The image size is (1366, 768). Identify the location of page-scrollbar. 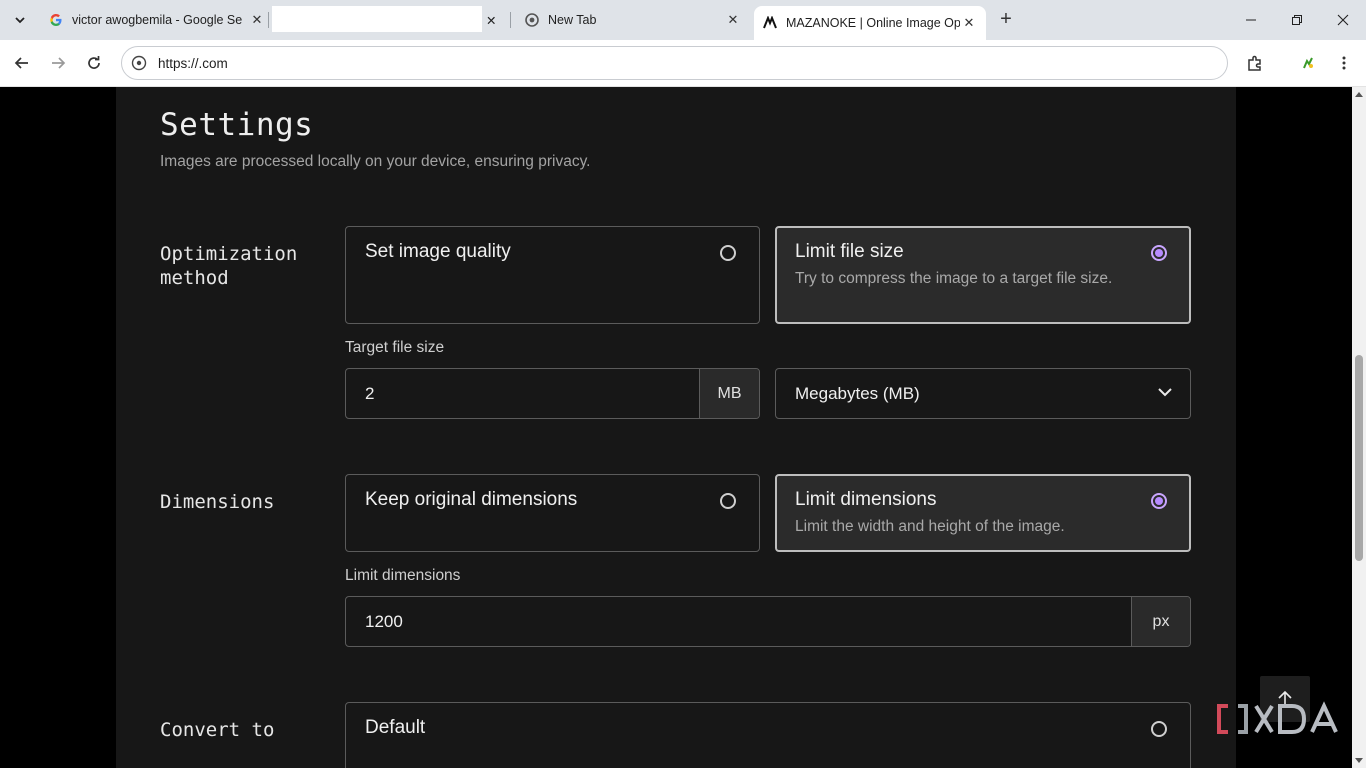
(1359, 427).